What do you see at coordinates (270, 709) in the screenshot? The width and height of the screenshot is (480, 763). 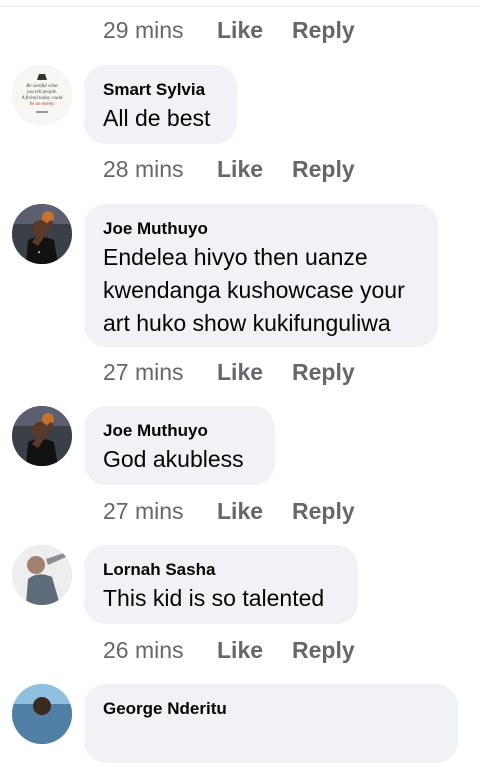 I see `commenter-name: George Nderitu` at bounding box center [270, 709].